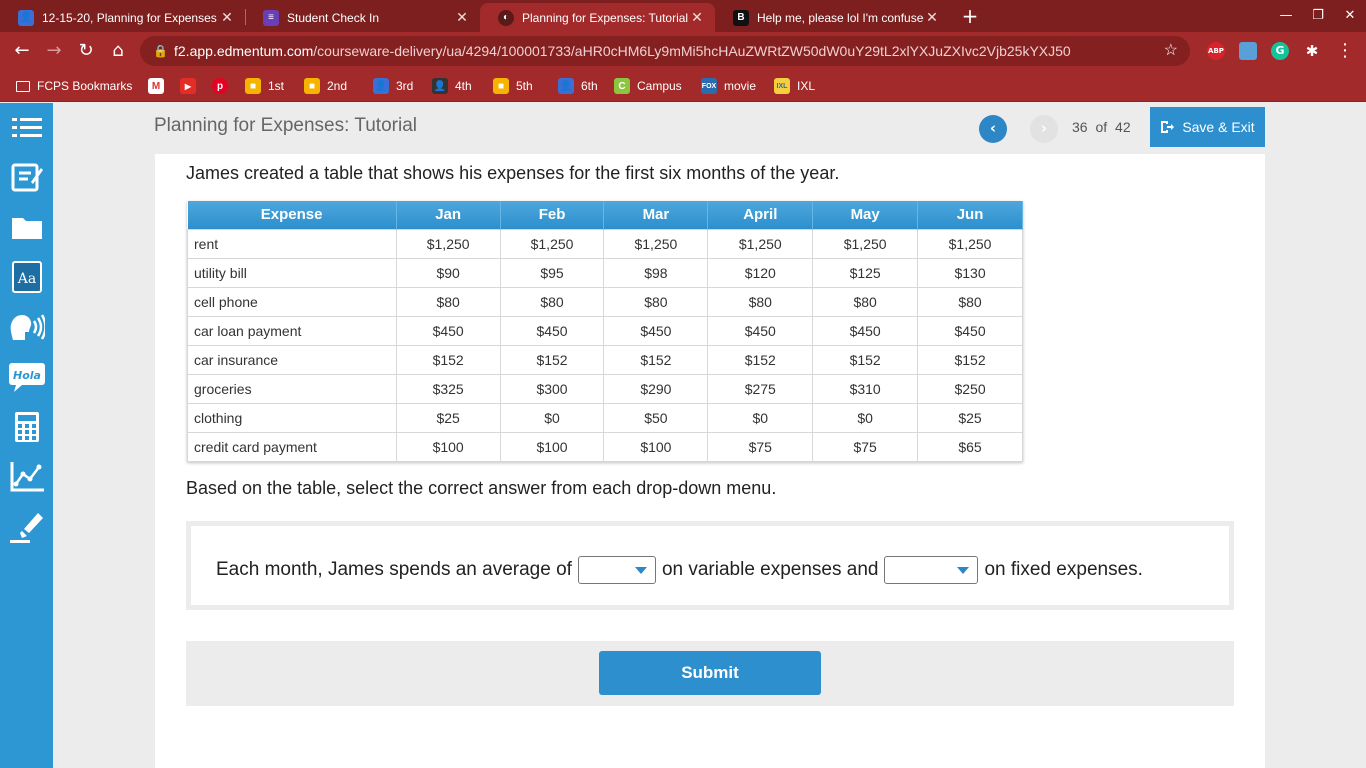 The width and height of the screenshot is (1366, 768). I want to click on column-header: Feb, so click(552, 215).